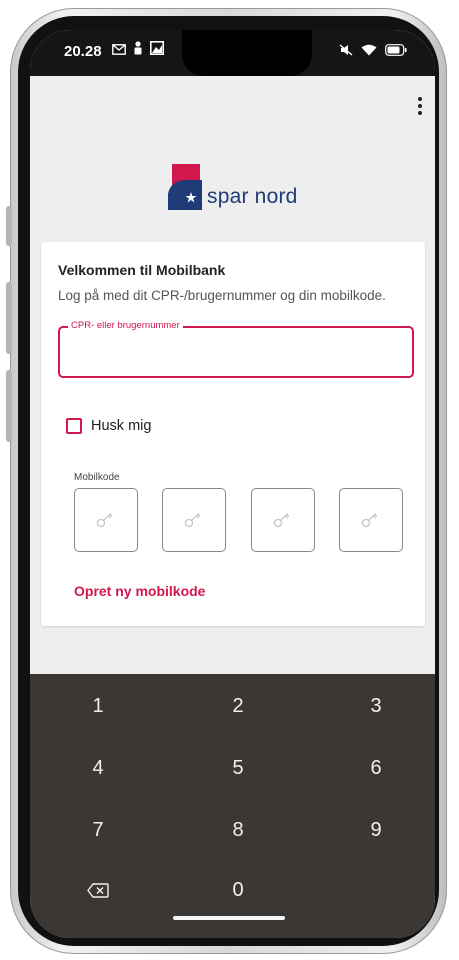 The image size is (459, 960). I want to click on wifi-icon, so click(369, 52).